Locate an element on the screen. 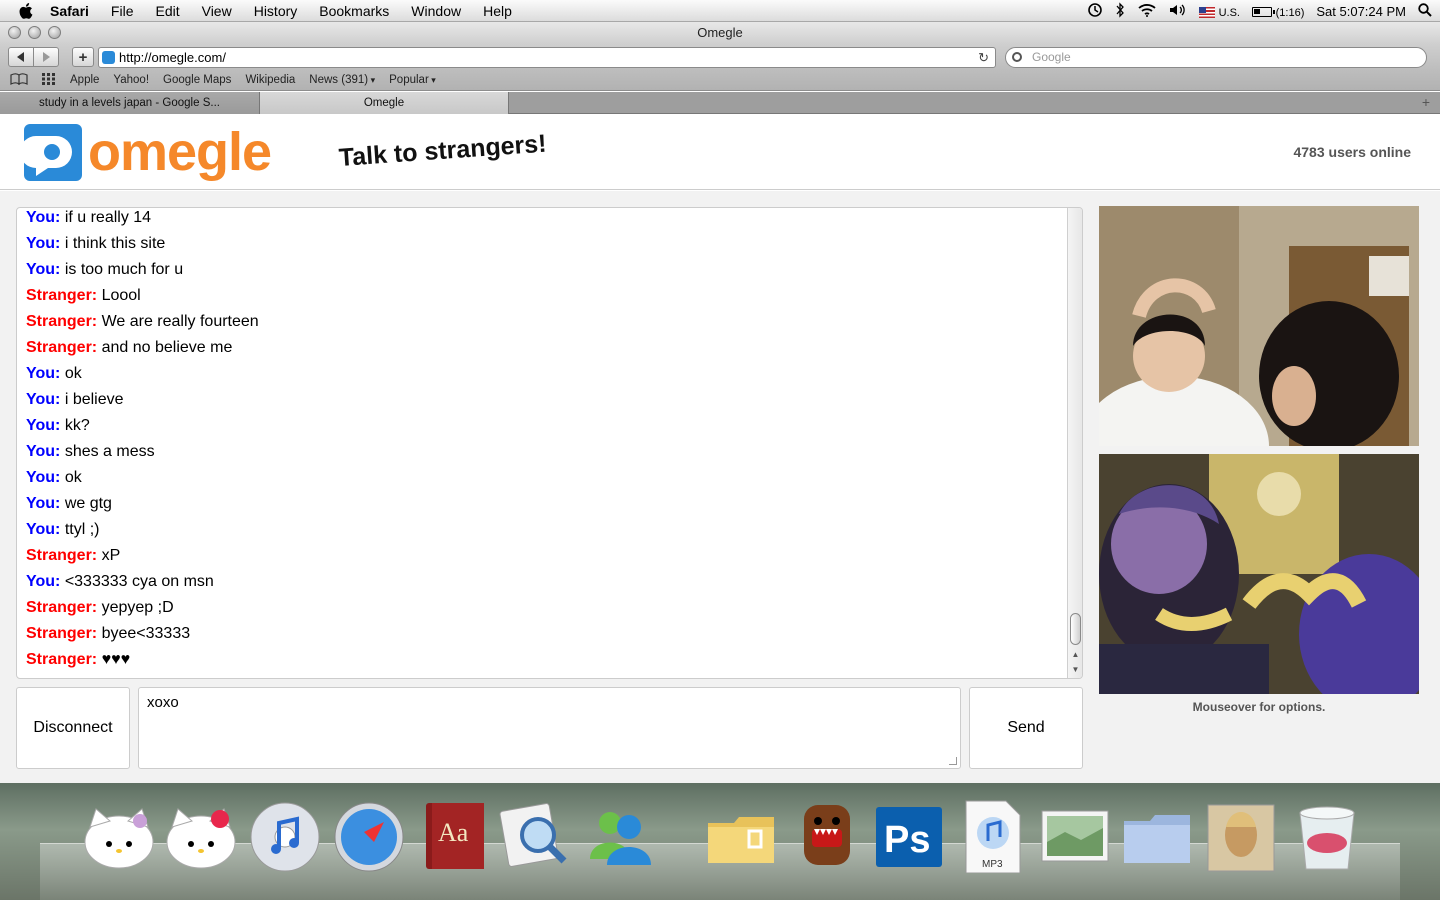  reload-icon: ↻ is located at coordinates (983, 57).